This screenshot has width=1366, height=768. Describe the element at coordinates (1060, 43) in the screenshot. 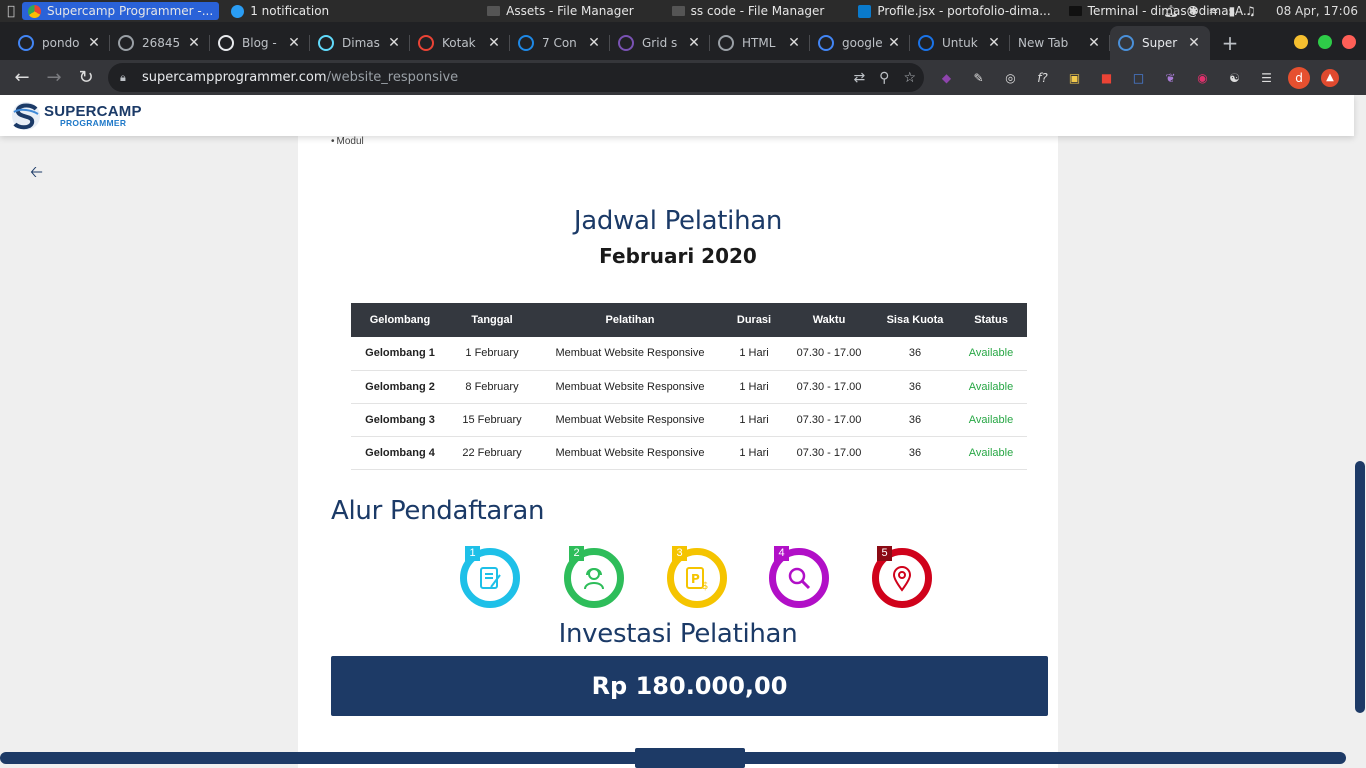

I see `browser-tab: New Tab ✕` at that location.